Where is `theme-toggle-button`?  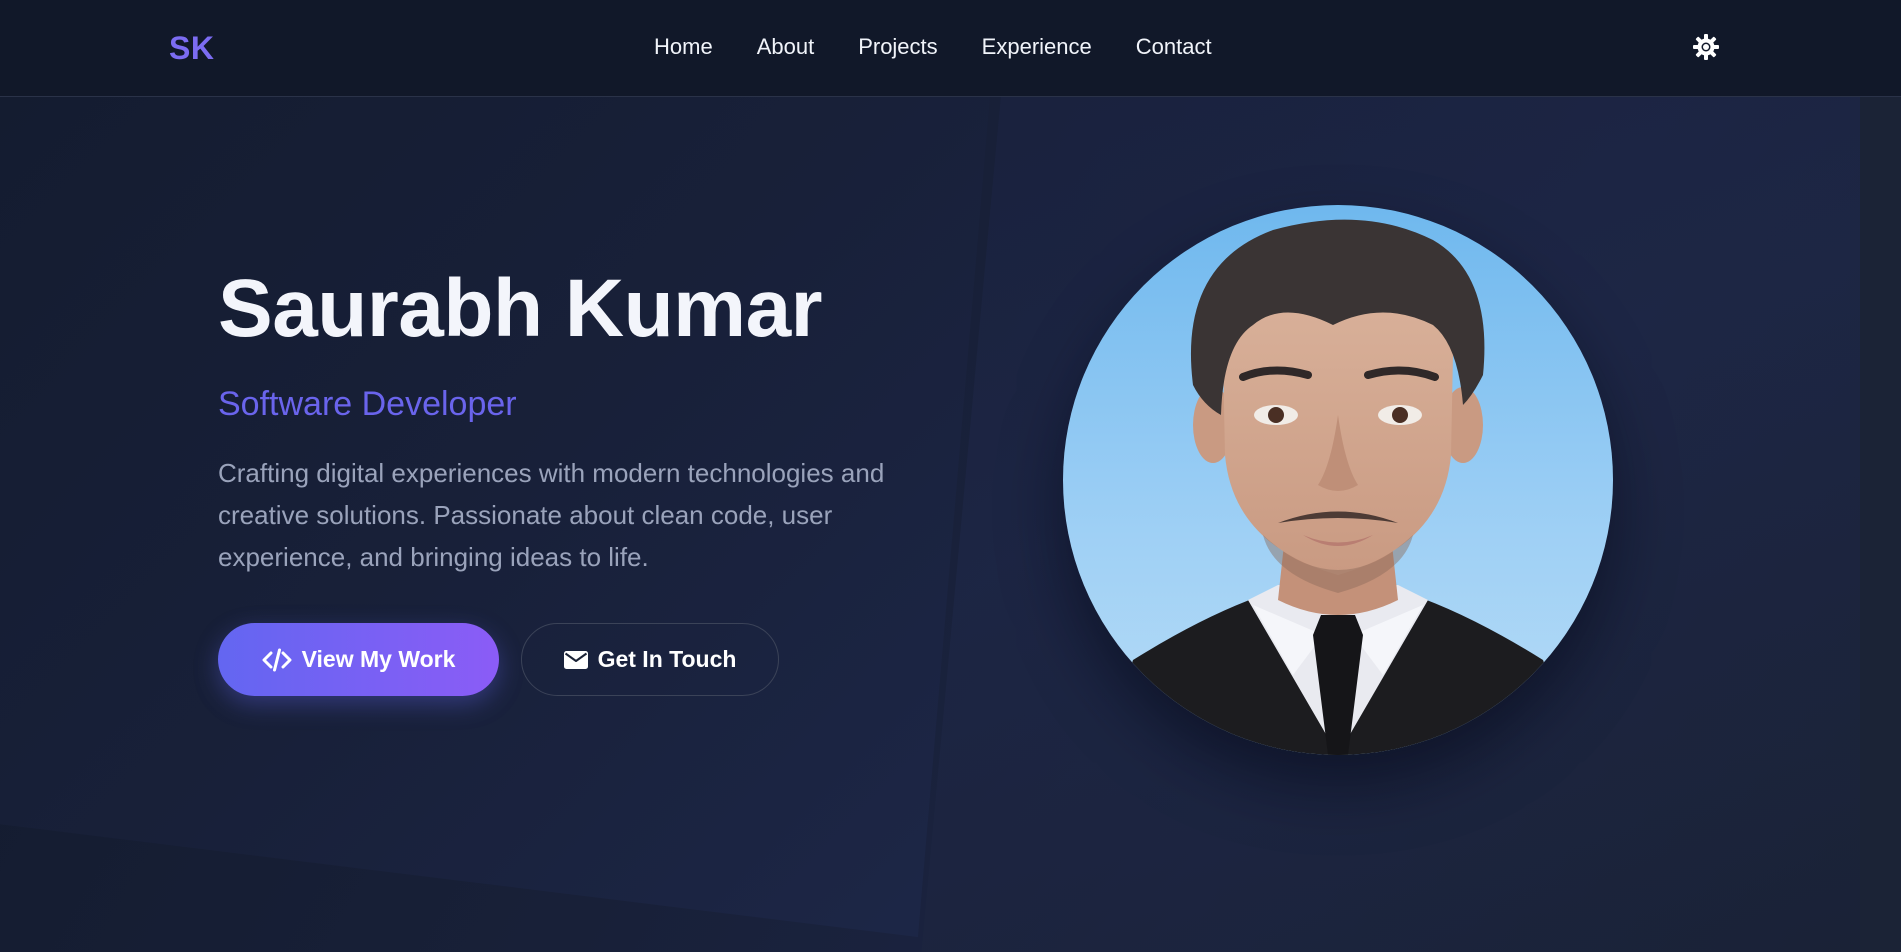
theme-toggle-button is located at coordinates (1706, 47).